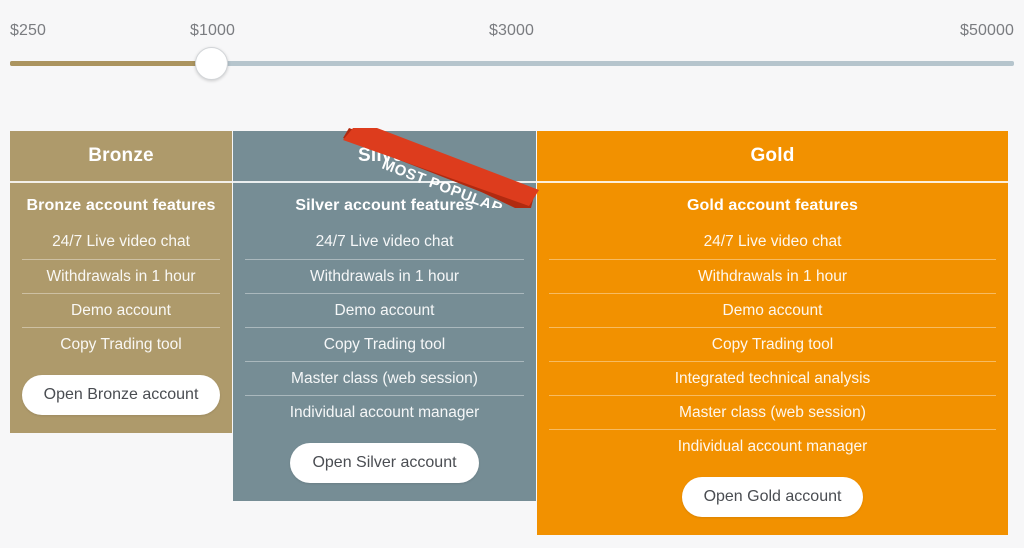 The height and width of the screenshot is (548, 1024). Describe the element at coordinates (384, 463) in the screenshot. I see `open-silver-account-button: Open Silver account` at that location.